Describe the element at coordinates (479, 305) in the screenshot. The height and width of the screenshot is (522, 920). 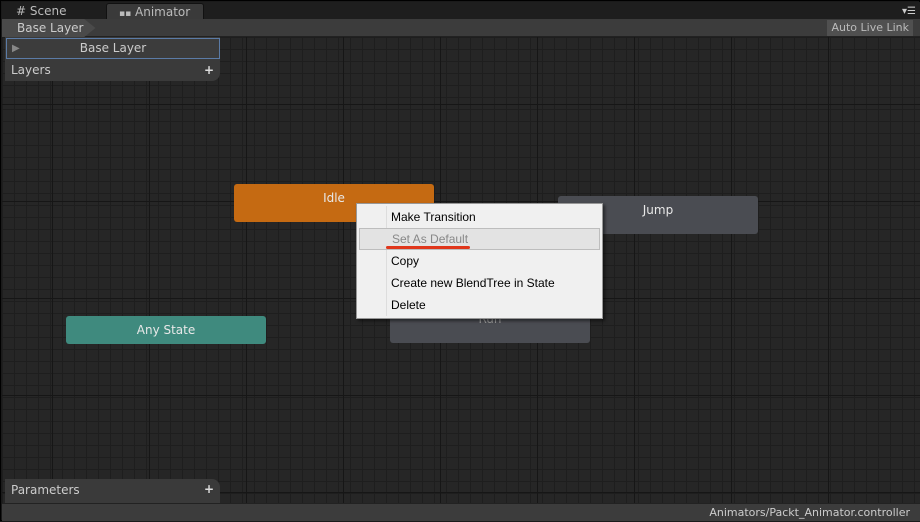
I see `menu-item-delete: Delete` at that location.